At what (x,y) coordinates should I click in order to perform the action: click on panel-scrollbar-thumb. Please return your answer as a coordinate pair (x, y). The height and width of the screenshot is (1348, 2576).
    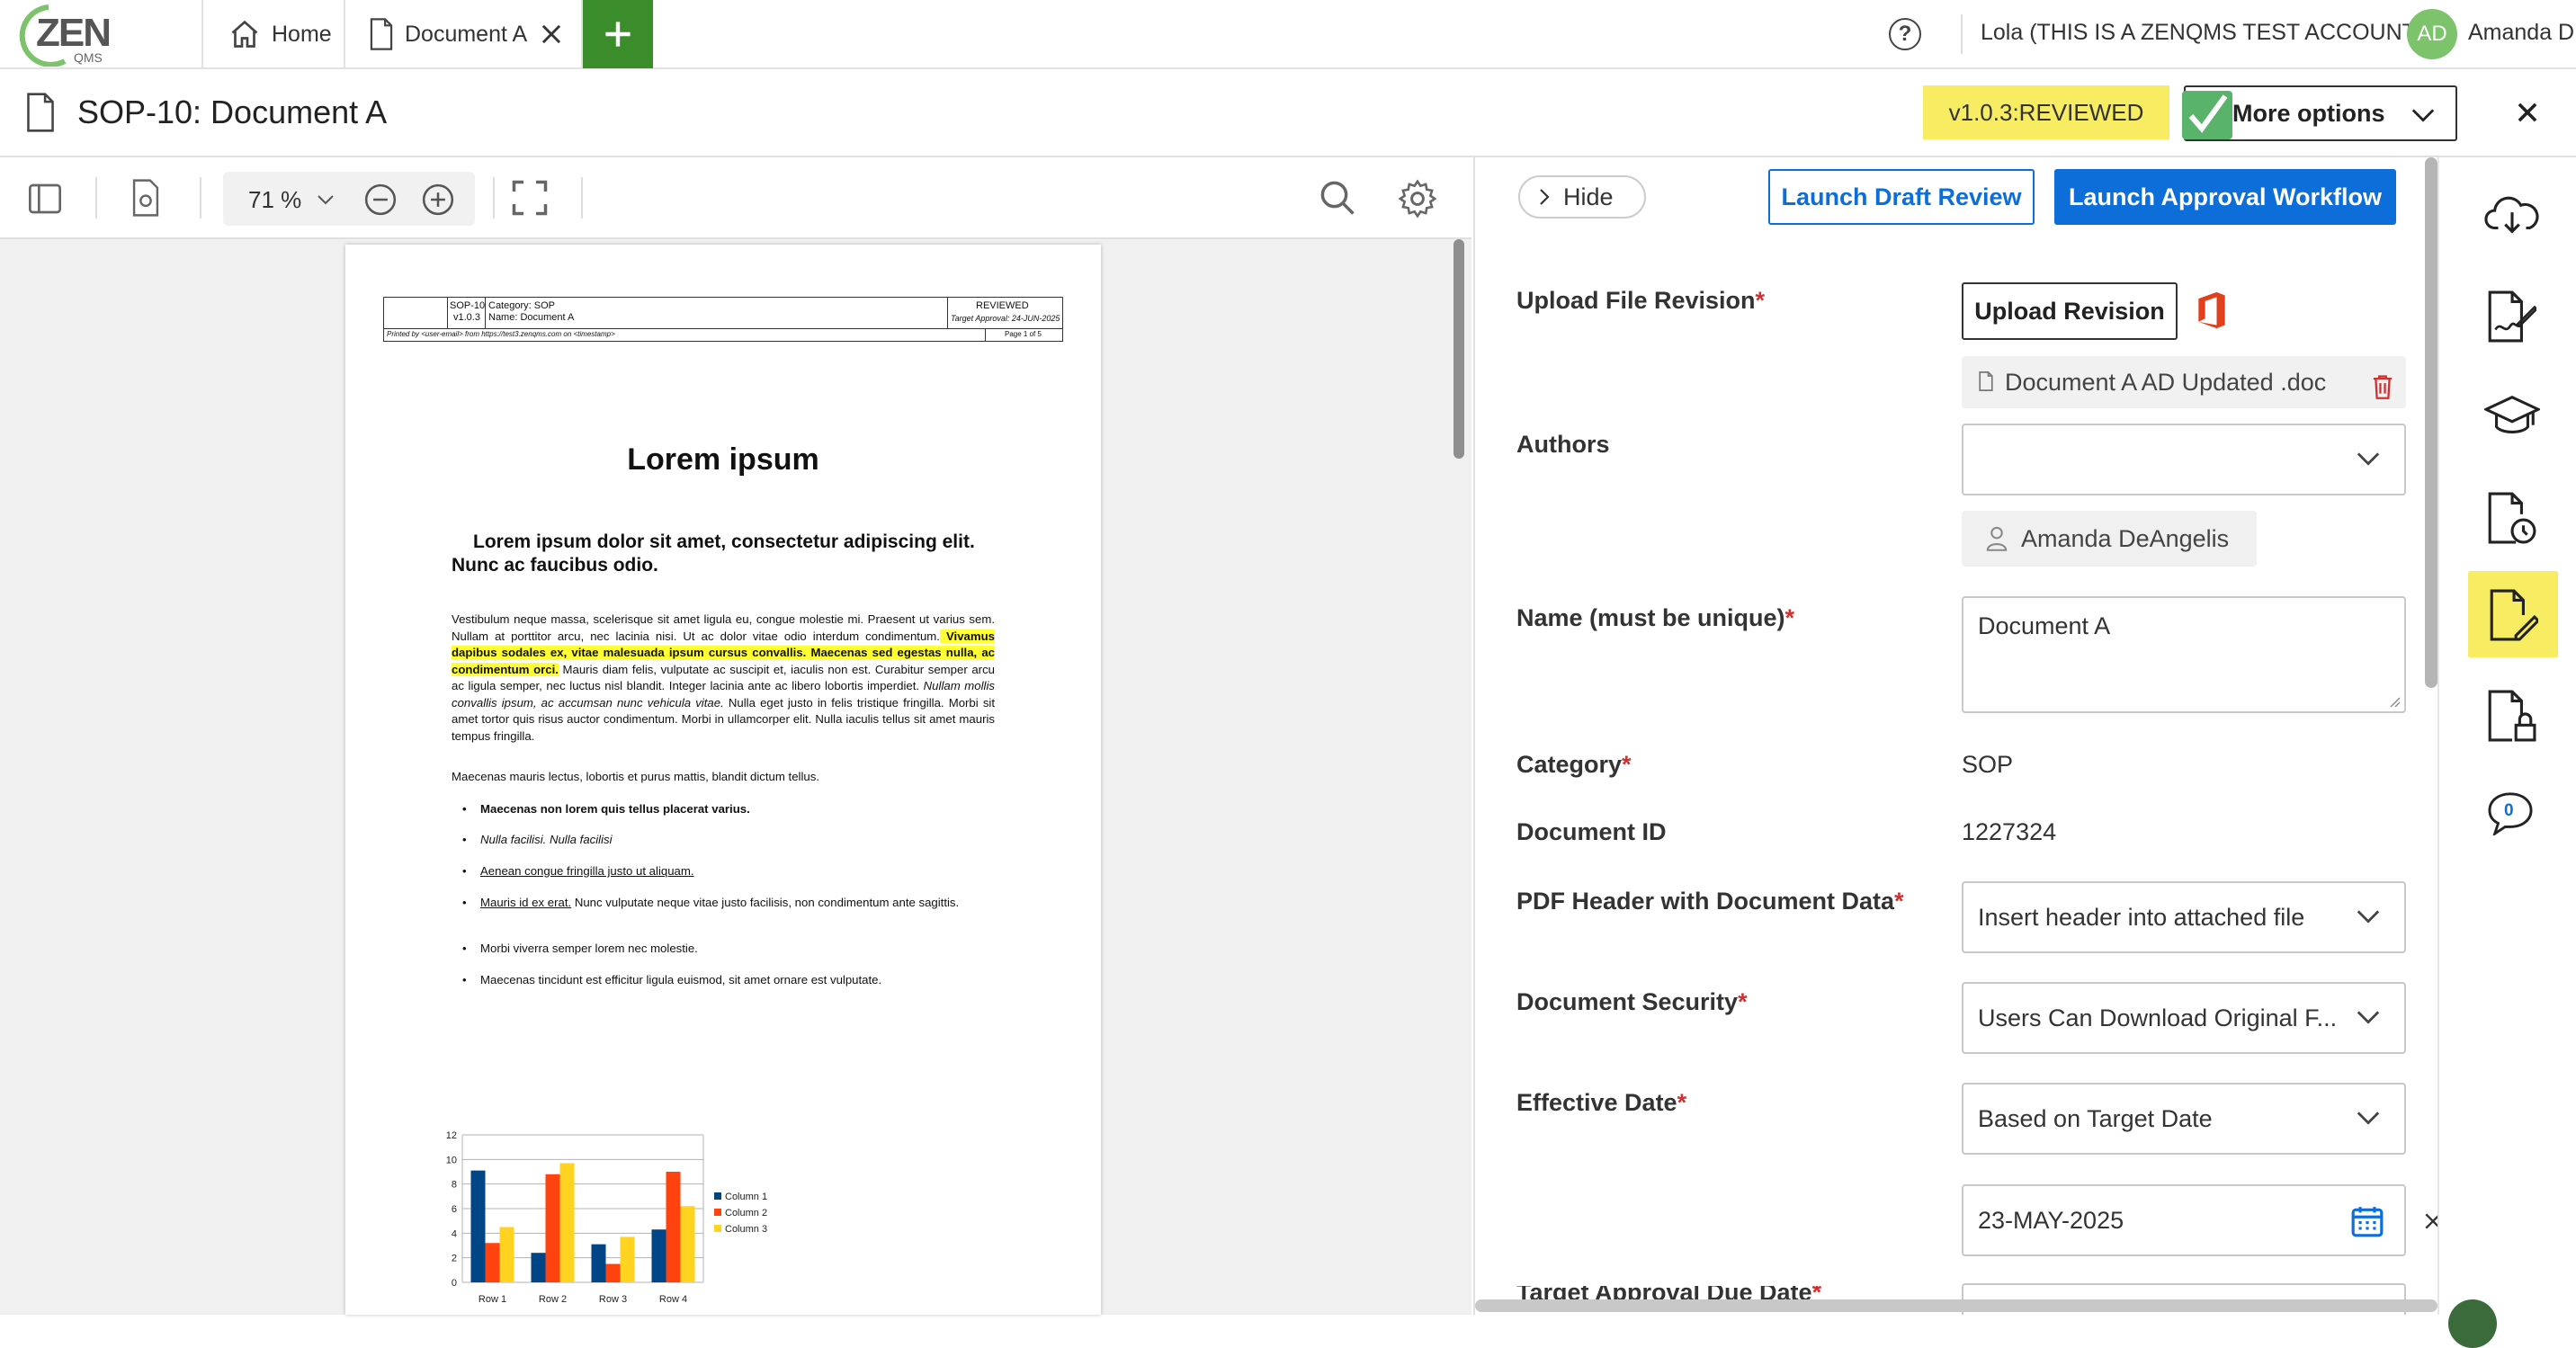
    Looking at the image, I should click on (2431, 422).